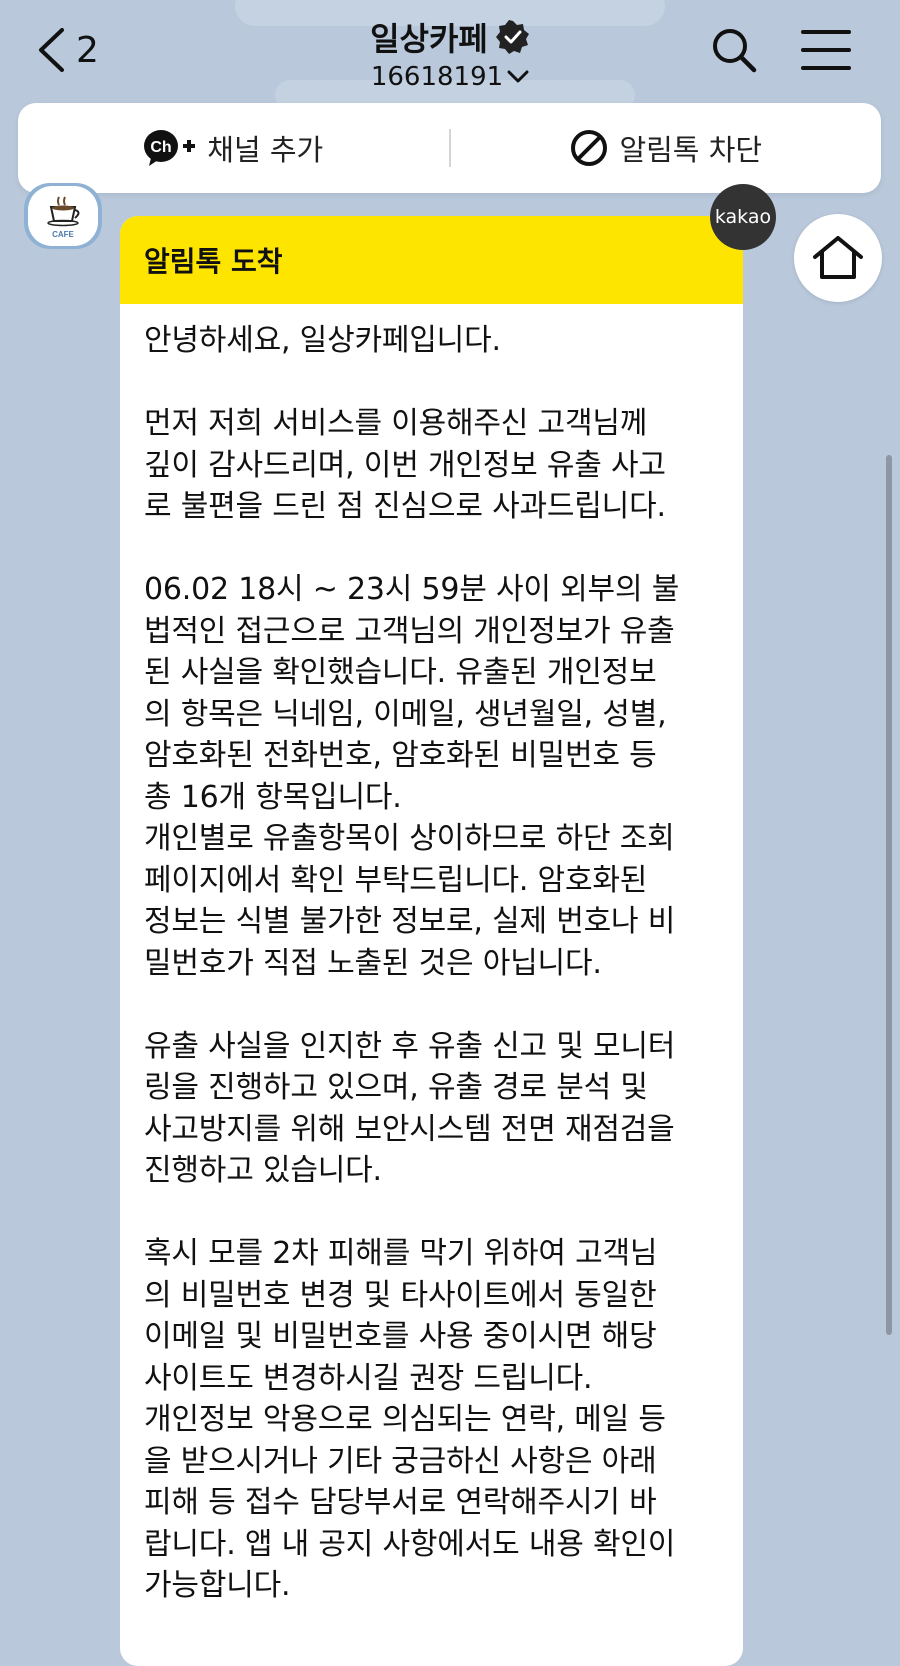  I want to click on channel-id-dropdown: 16618191, so click(450, 77).